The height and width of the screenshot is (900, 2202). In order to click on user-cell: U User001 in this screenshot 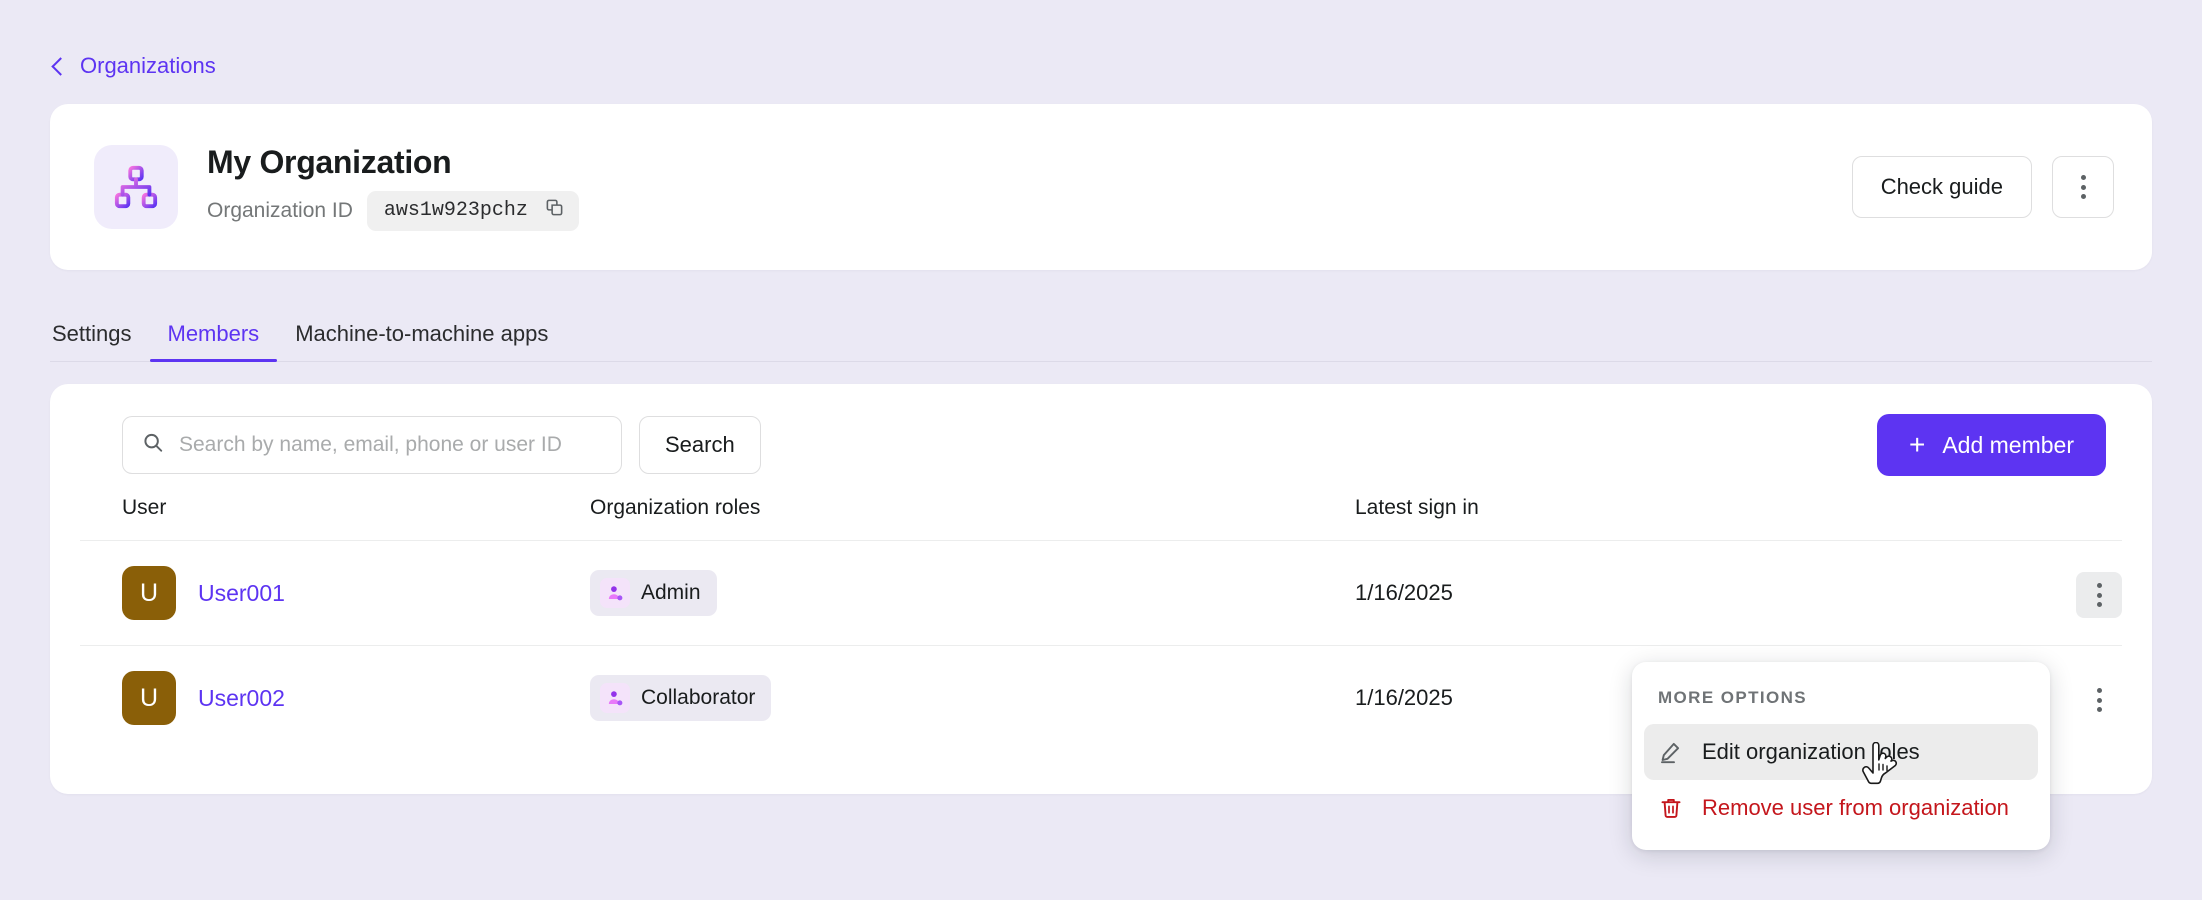, I will do `click(356, 593)`.